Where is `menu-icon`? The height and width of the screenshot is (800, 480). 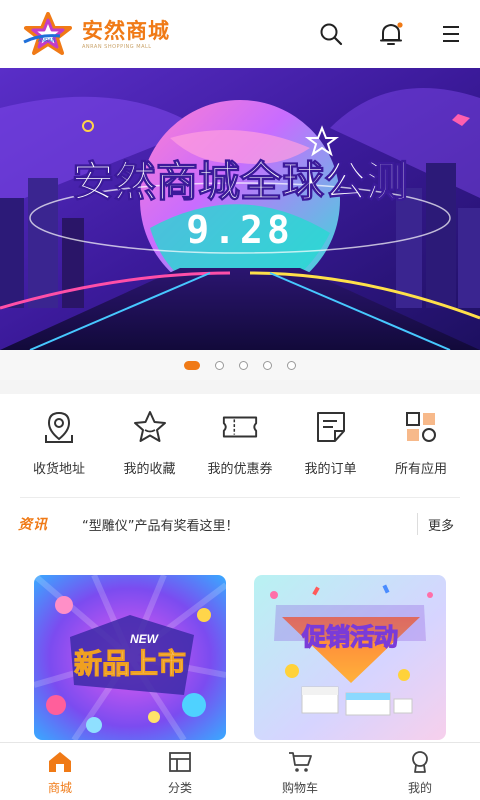
menu-icon is located at coordinates (451, 34).